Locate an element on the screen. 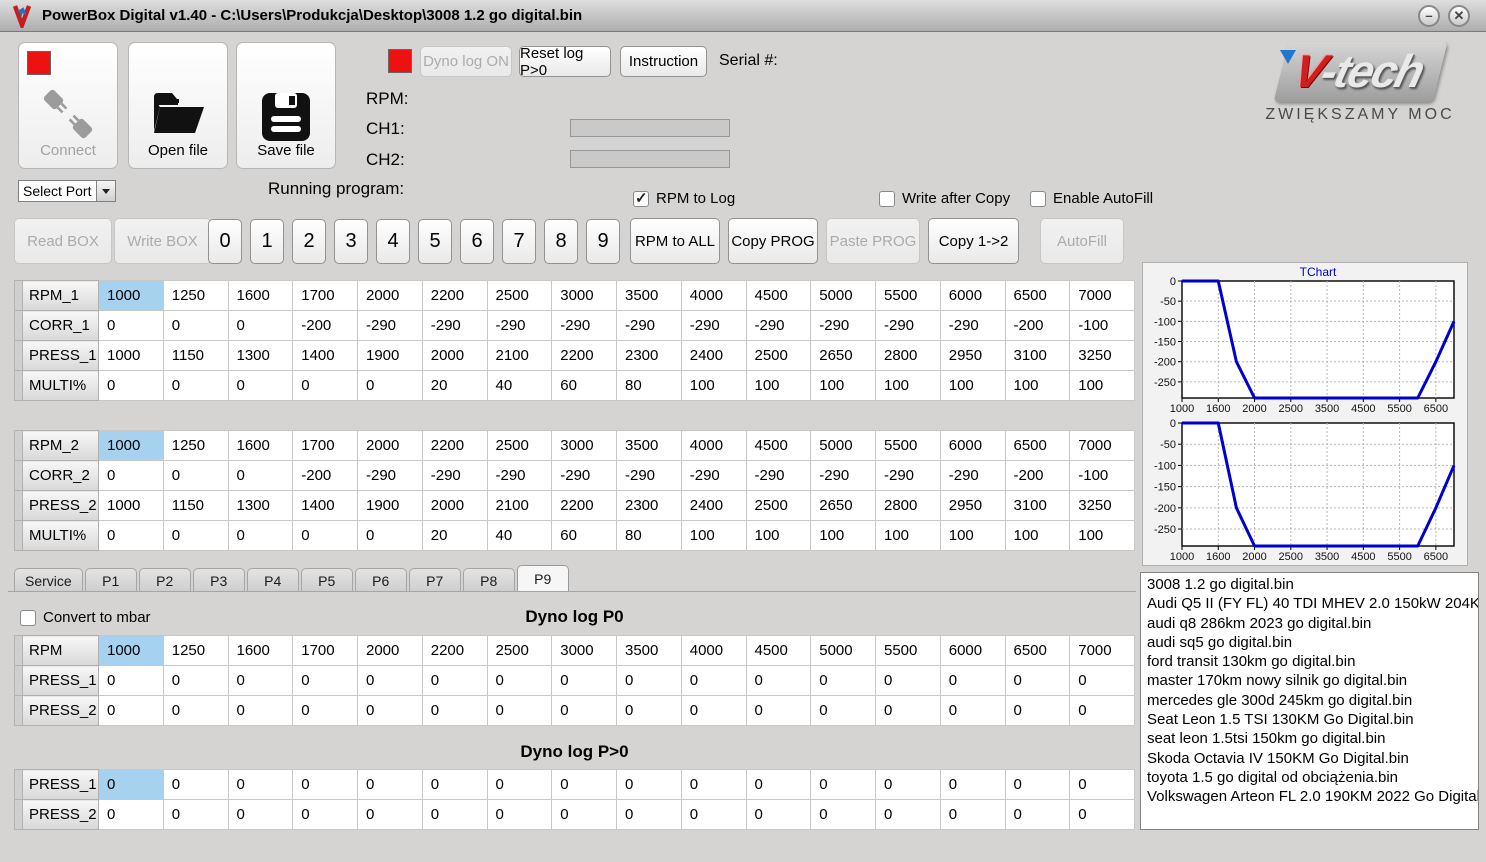 Image resolution: width=1486 pixels, height=862 pixels. cell: 3250 is located at coordinates (1102, 505).